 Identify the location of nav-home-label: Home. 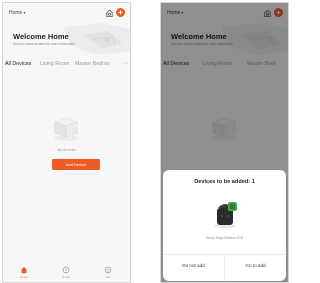
(24, 277).